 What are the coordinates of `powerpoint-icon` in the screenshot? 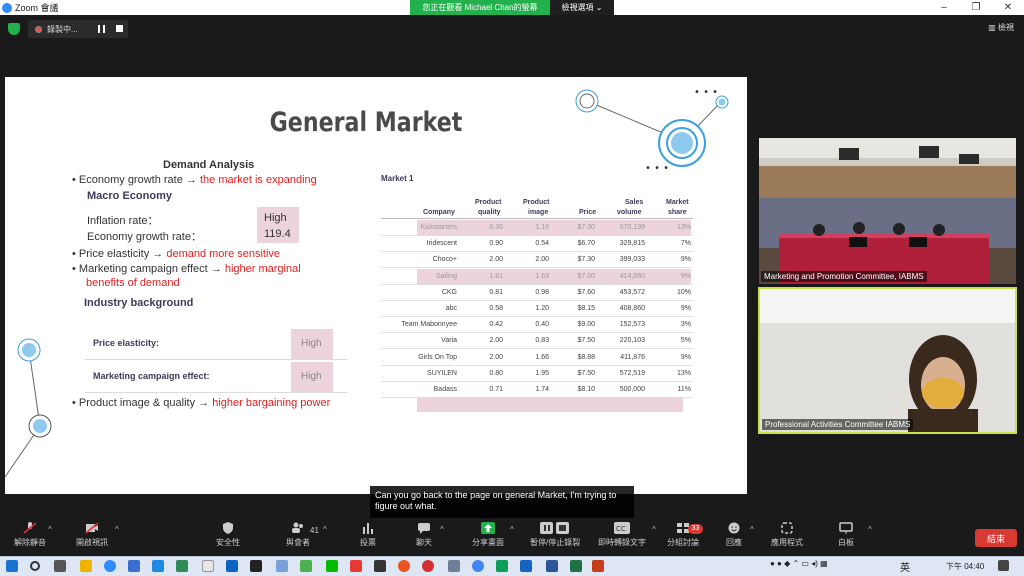 It's located at (598, 566).